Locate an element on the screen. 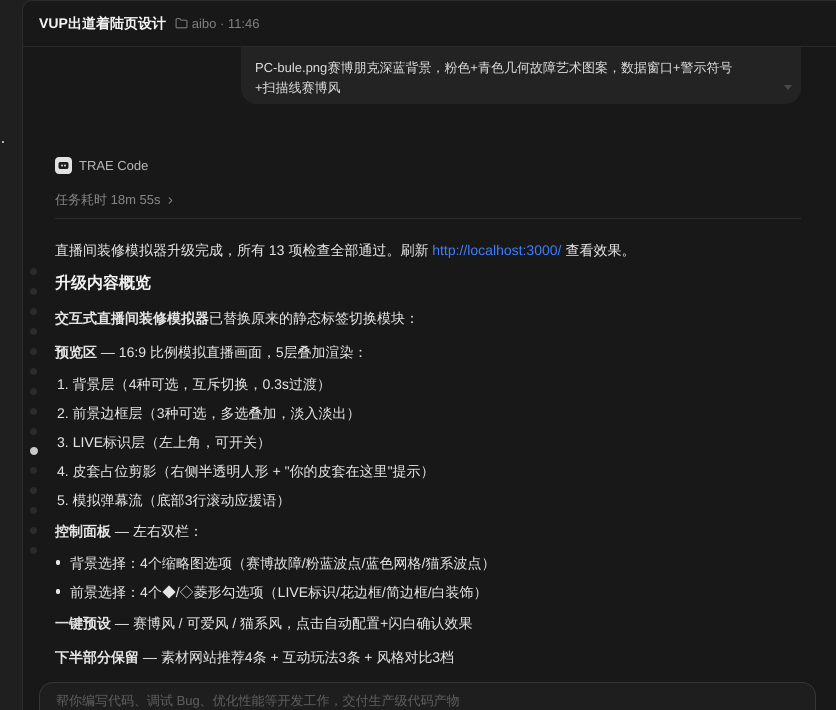 This screenshot has width=836, height=710. list-number: 4. is located at coordinates (63, 471).